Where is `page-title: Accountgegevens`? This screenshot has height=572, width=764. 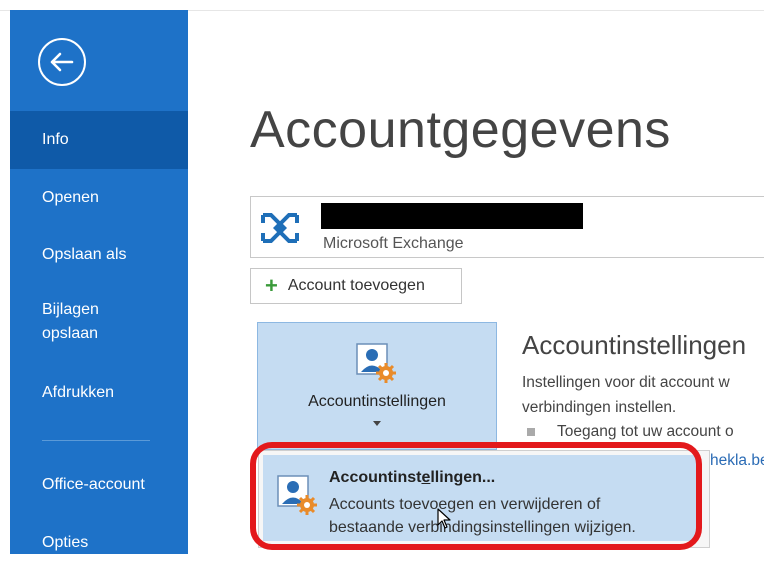
page-title: Accountgegevens is located at coordinates (460, 130).